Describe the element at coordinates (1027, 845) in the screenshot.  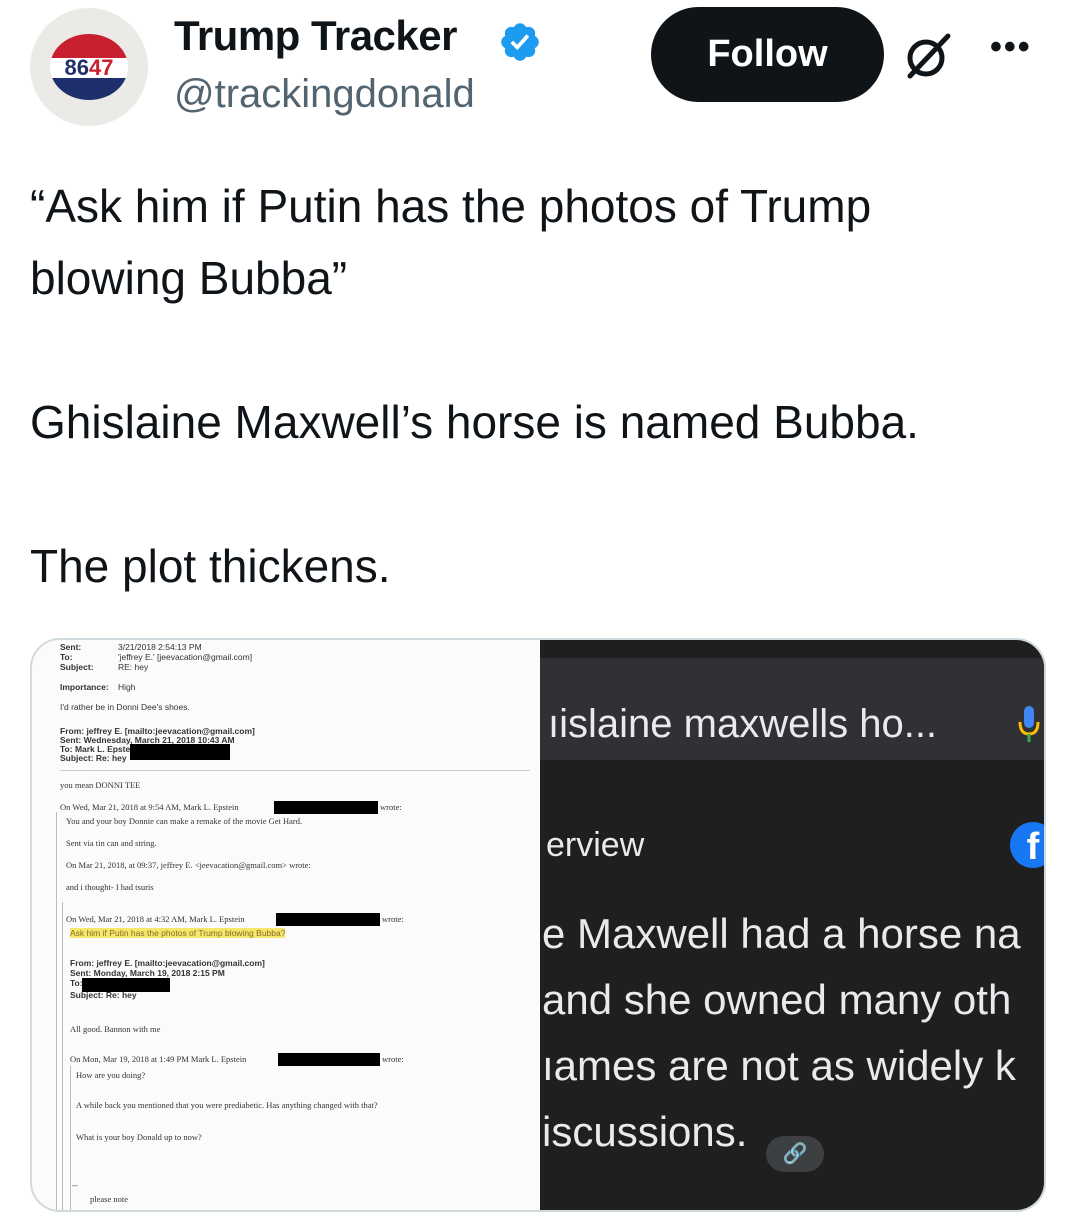
I see `facebook-icon: f` at that location.